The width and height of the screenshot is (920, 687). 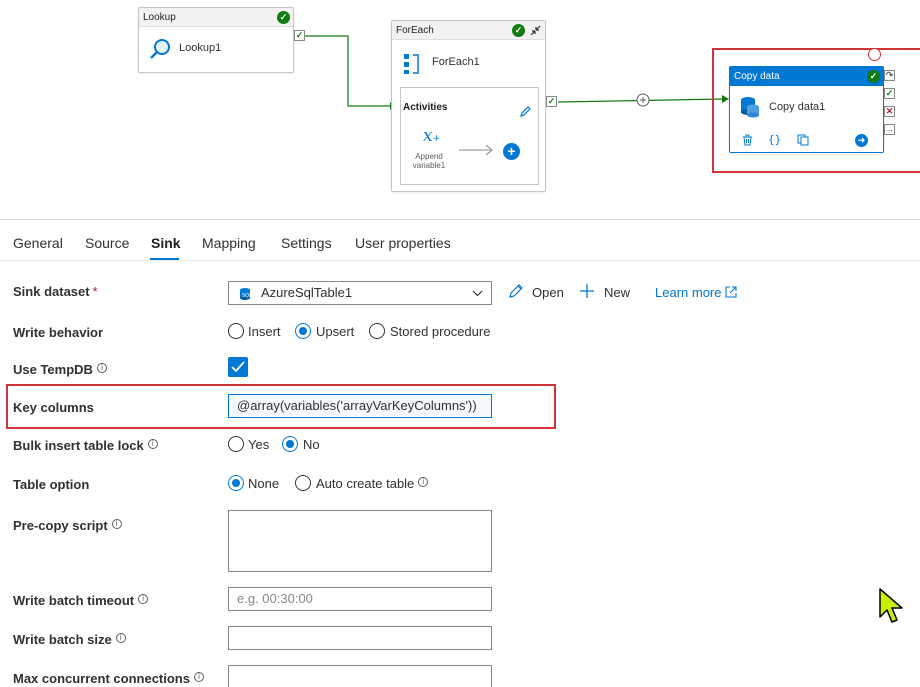 What do you see at coordinates (415, 30) in the screenshot?
I see `foreach-node-type: ForEach` at bounding box center [415, 30].